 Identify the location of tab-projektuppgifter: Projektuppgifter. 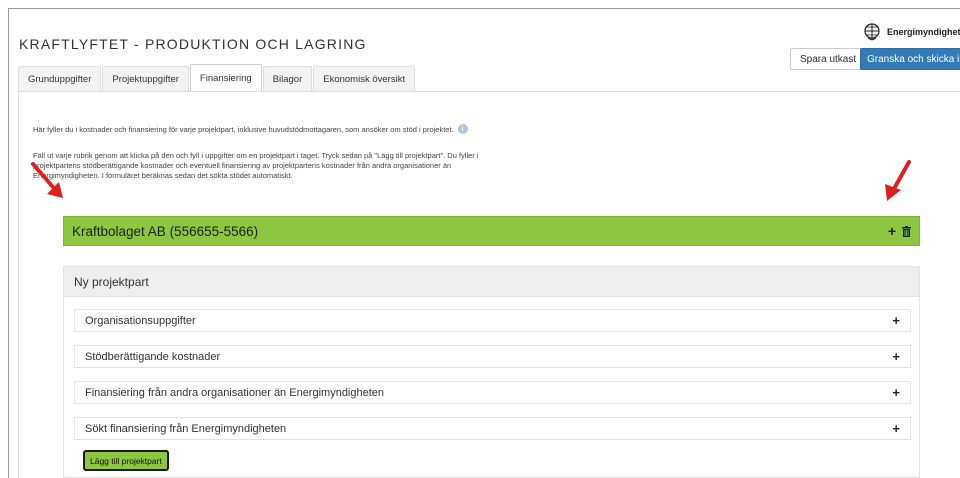
(145, 78).